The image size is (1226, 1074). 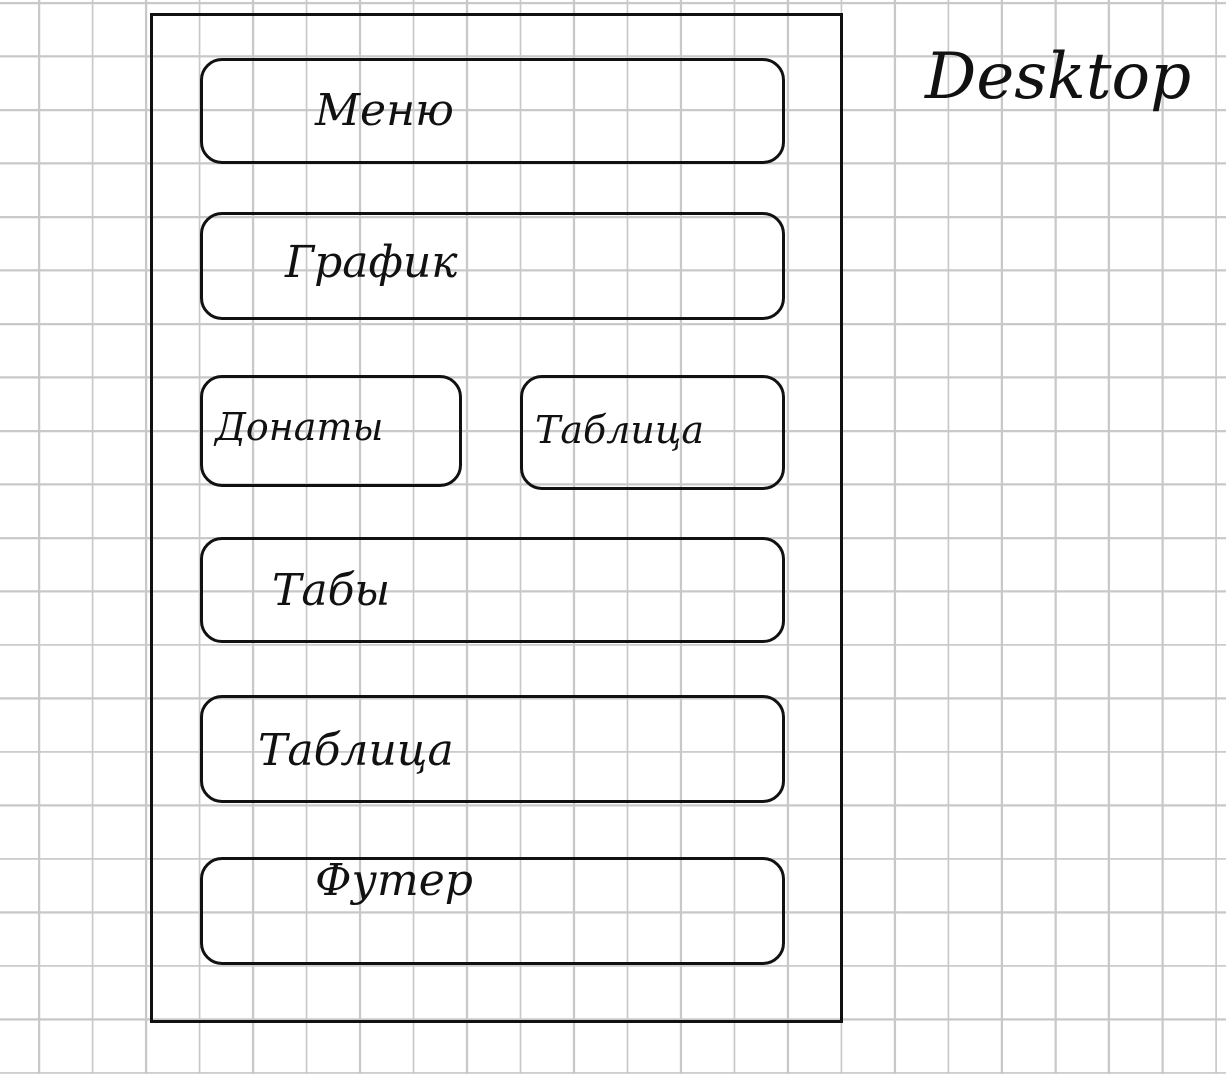 I want to click on table-label: Таблица, so click(x=356, y=750).